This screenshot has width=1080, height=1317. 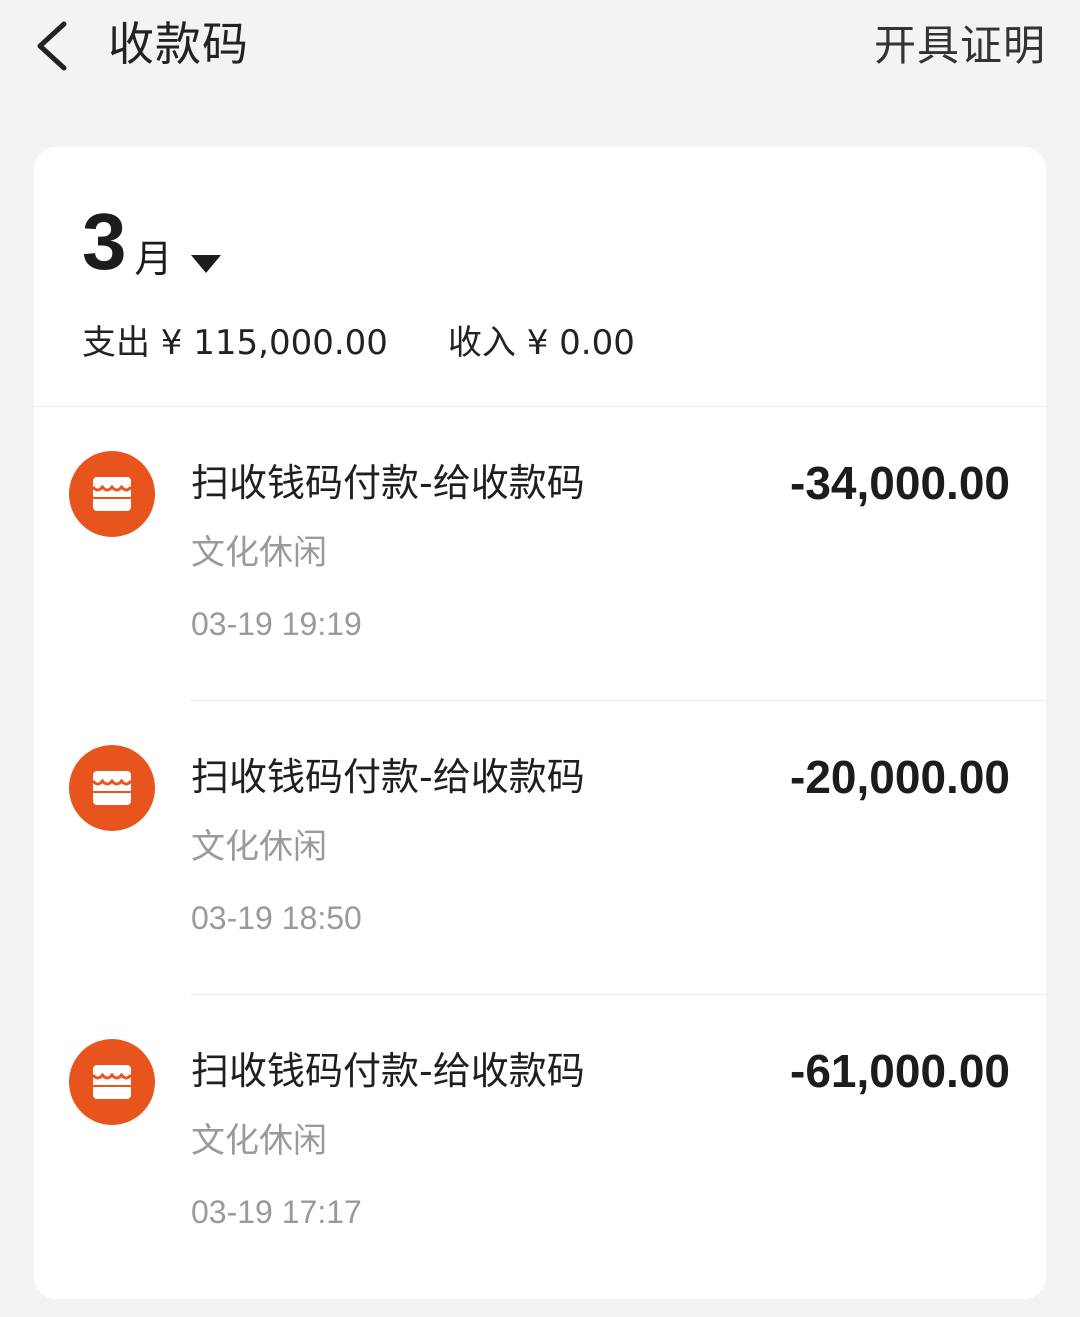 I want to click on back-button, so click(x=55, y=46).